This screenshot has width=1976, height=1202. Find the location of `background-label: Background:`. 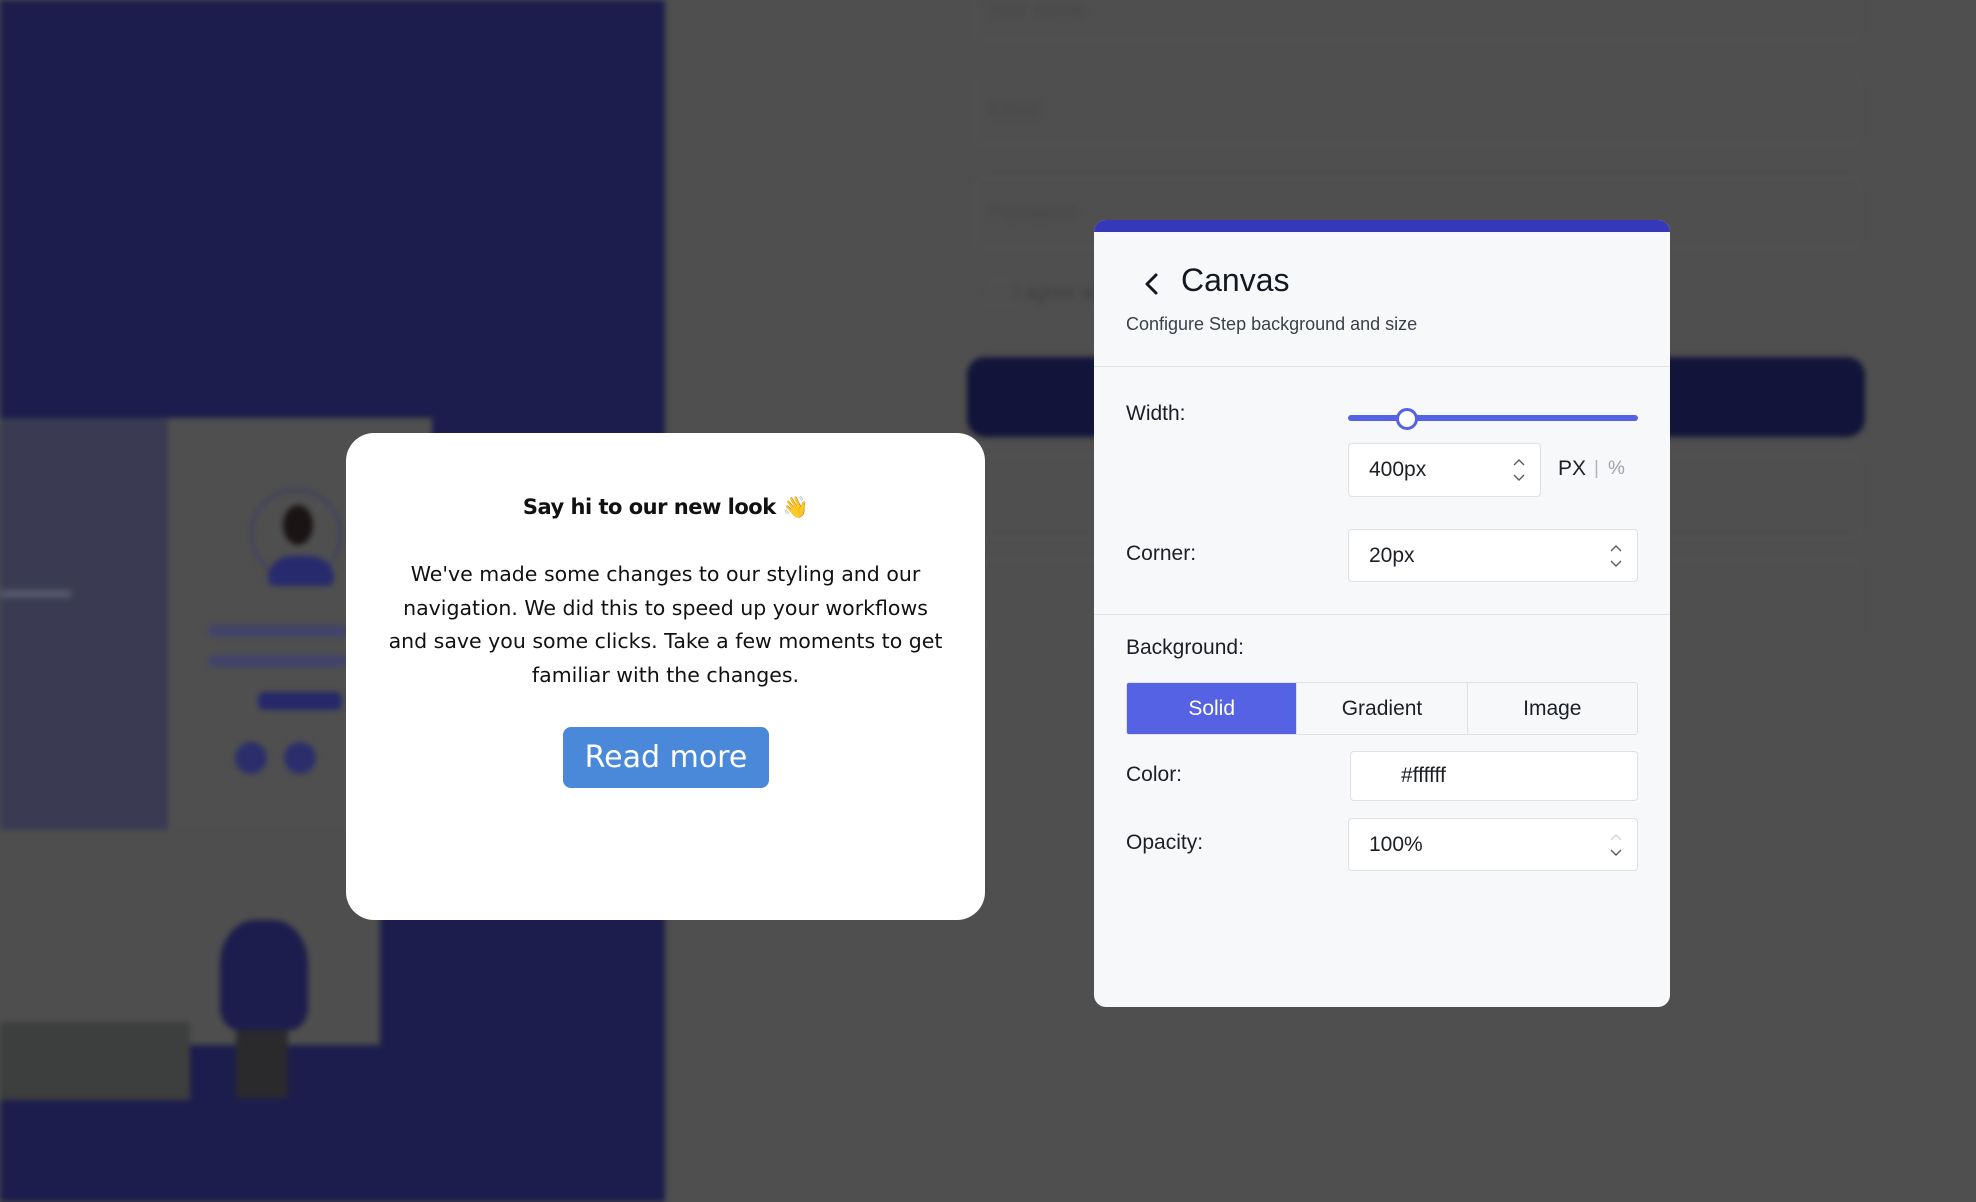

background-label: Background: is located at coordinates (1185, 647).